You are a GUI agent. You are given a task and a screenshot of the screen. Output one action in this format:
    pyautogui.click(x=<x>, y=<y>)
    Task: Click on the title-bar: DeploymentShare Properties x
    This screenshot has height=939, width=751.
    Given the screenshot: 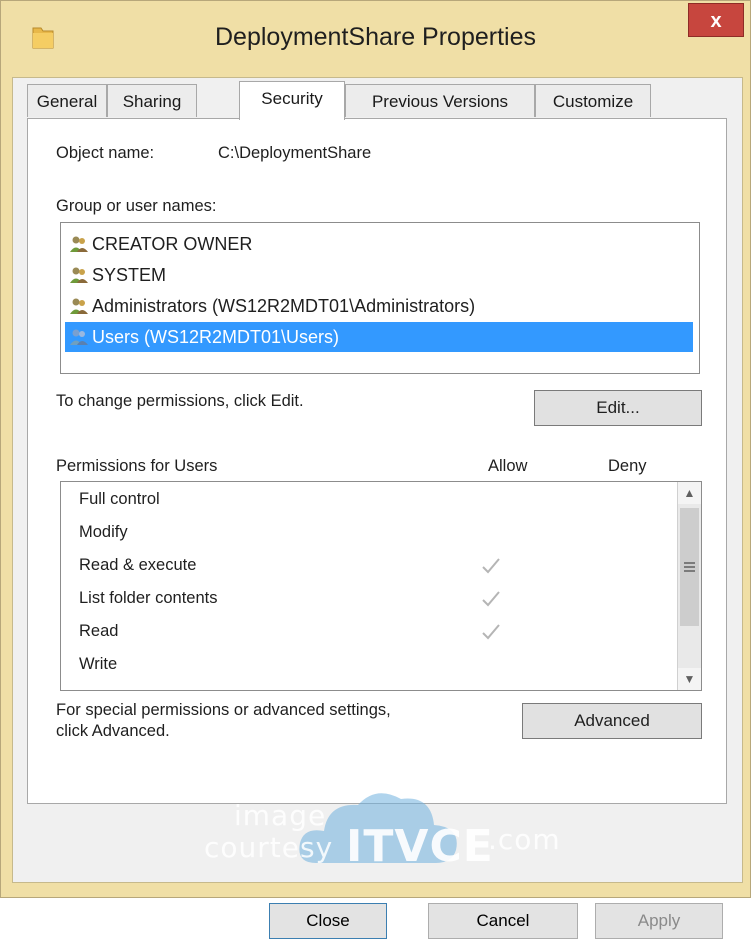 What is the action you would take?
    pyautogui.click(x=375, y=38)
    